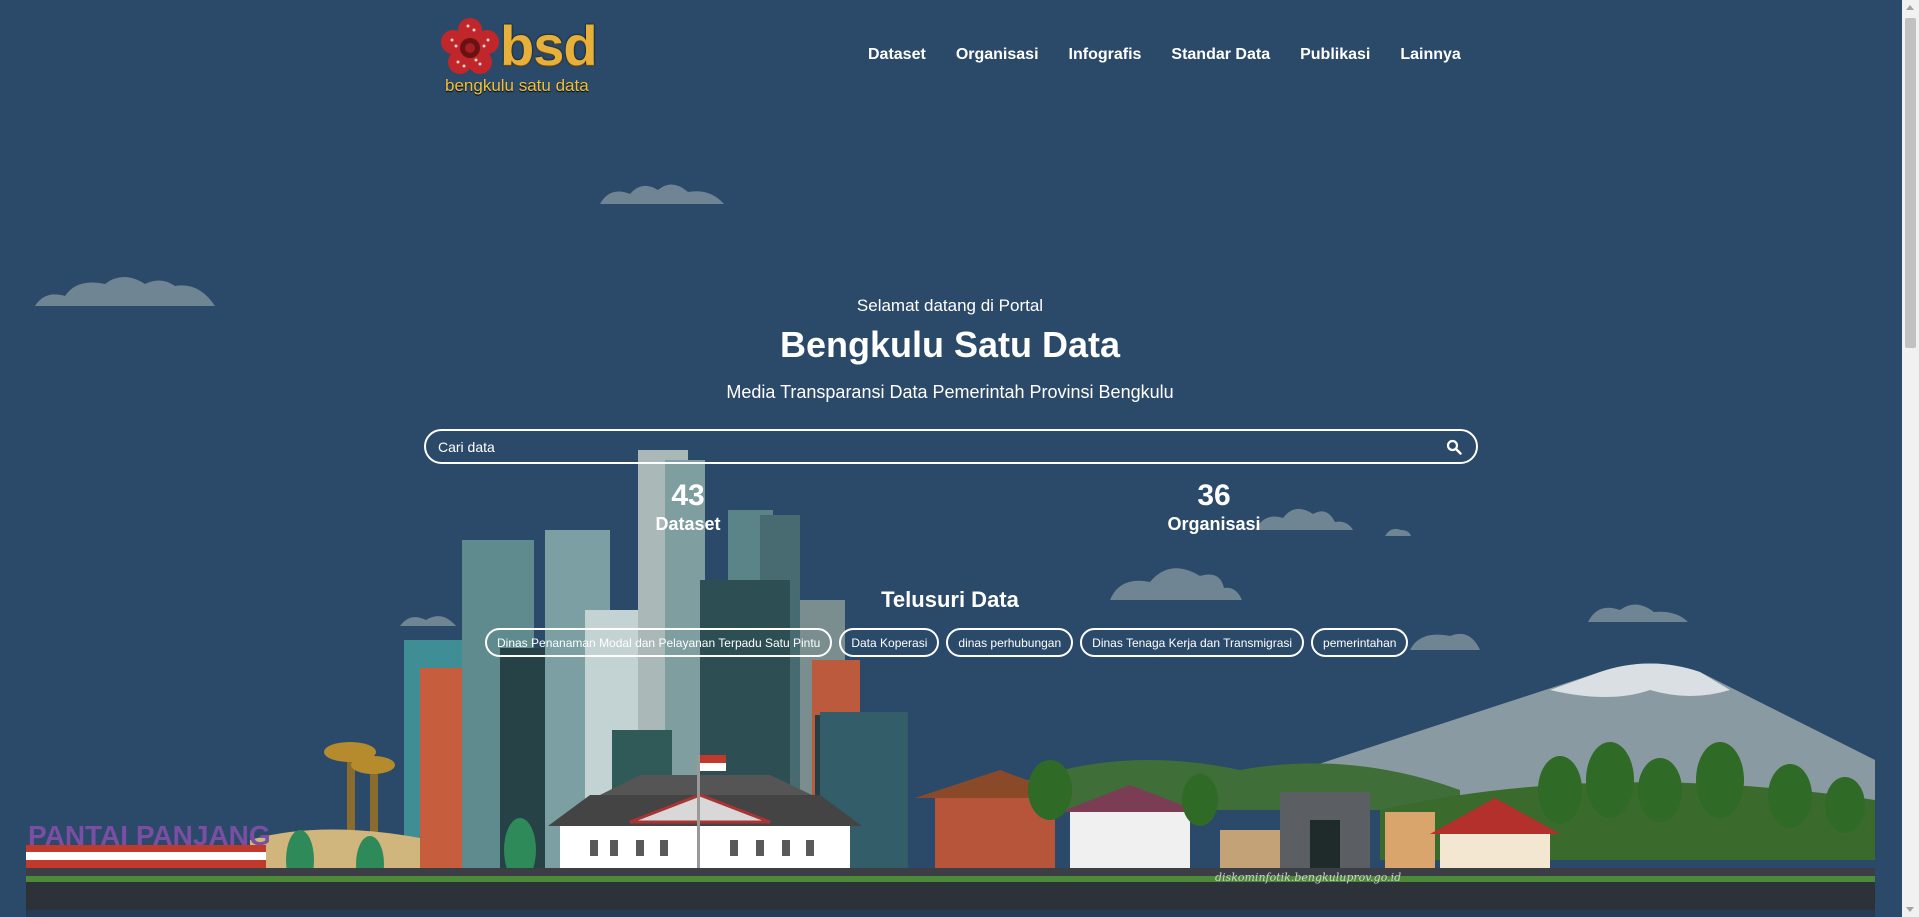 This screenshot has height=917, width=1919. I want to click on search-icon, so click(1454, 447).